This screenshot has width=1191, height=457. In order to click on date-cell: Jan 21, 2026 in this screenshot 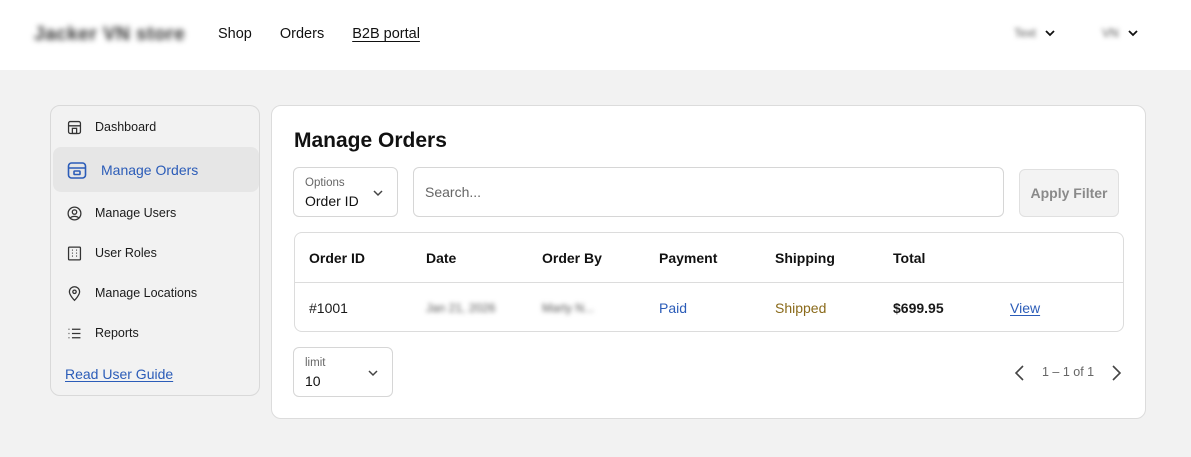, I will do `click(461, 308)`.